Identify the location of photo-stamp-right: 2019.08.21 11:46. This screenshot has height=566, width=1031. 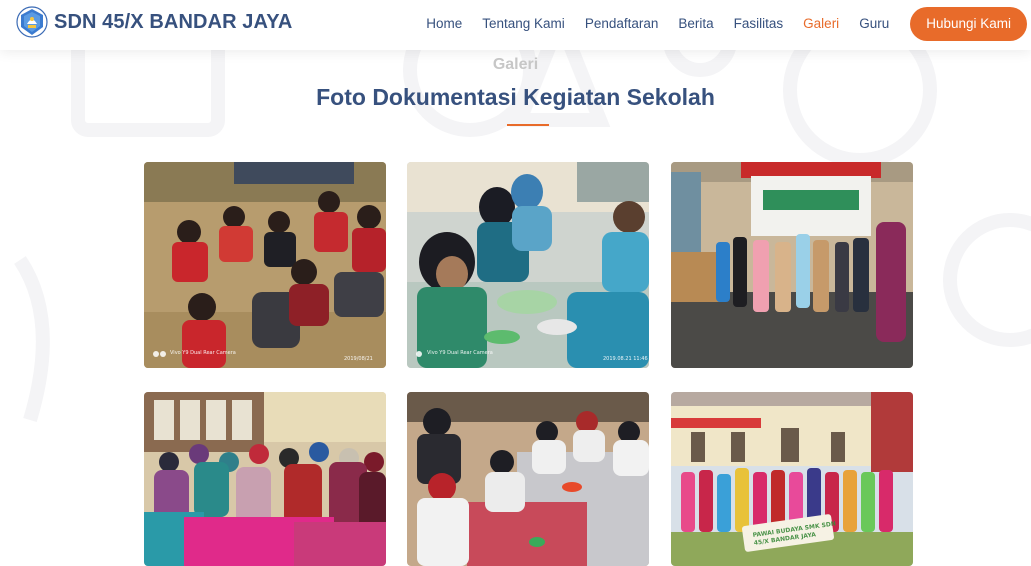
(625, 359).